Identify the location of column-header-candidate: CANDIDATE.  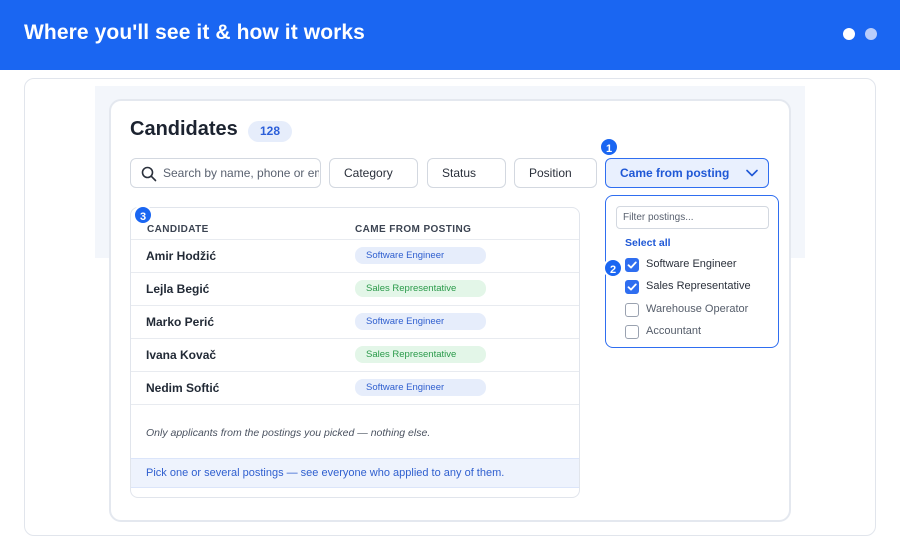
(178, 229).